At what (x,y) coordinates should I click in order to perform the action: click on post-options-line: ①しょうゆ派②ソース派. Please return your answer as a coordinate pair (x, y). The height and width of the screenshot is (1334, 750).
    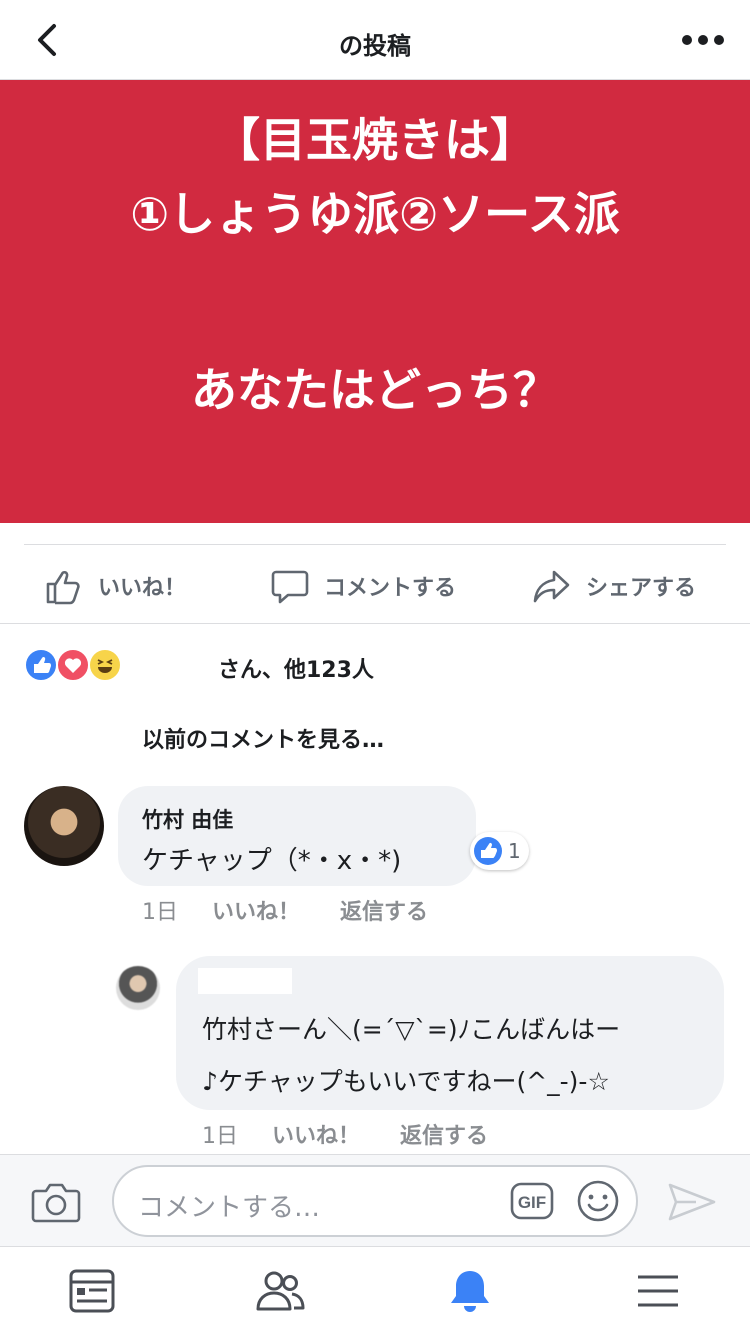
    Looking at the image, I should click on (375, 214).